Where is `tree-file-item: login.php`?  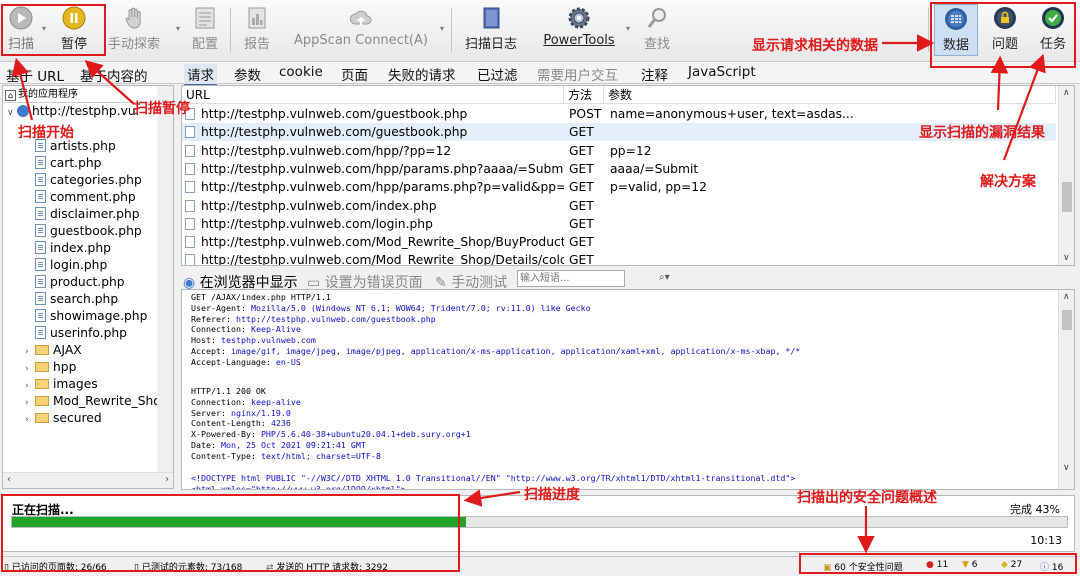
tree-file-item: login.php is located at coordinates (71, 265).